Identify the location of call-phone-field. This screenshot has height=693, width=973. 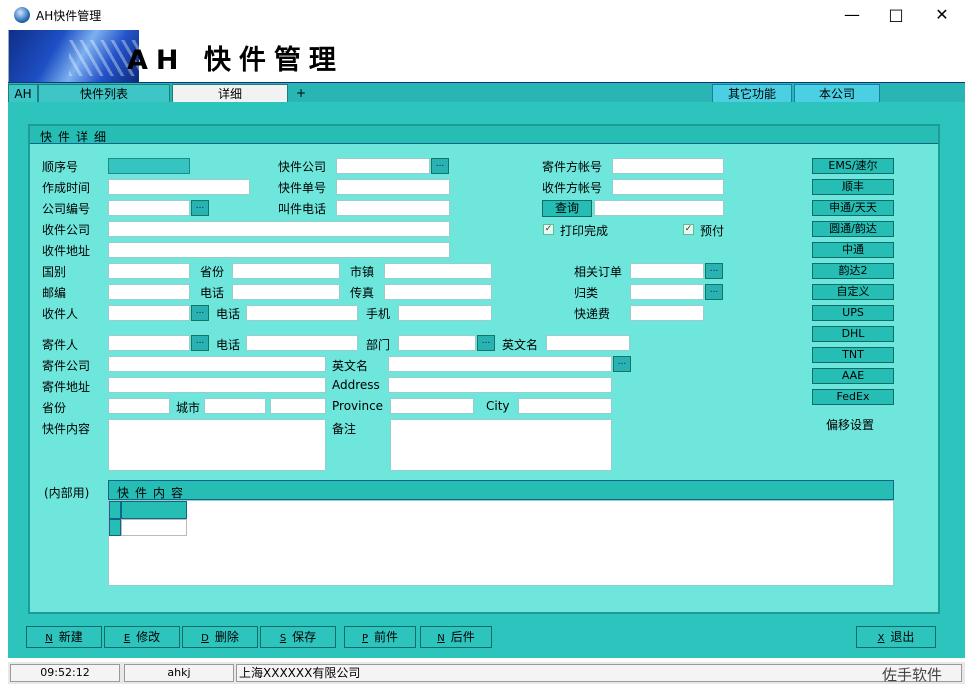
(393, 208).